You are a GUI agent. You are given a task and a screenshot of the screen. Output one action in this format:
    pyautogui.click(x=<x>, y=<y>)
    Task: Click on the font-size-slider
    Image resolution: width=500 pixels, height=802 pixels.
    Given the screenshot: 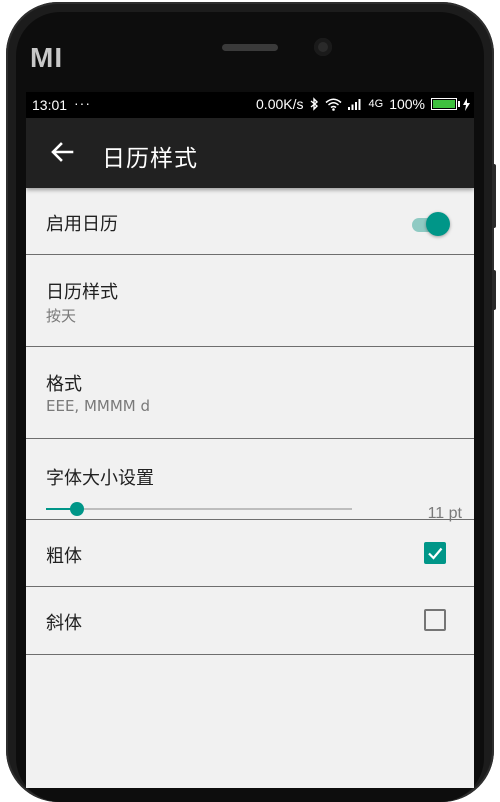 What is the action you would take?
    pyautogui.click(x=199, y=509)
    